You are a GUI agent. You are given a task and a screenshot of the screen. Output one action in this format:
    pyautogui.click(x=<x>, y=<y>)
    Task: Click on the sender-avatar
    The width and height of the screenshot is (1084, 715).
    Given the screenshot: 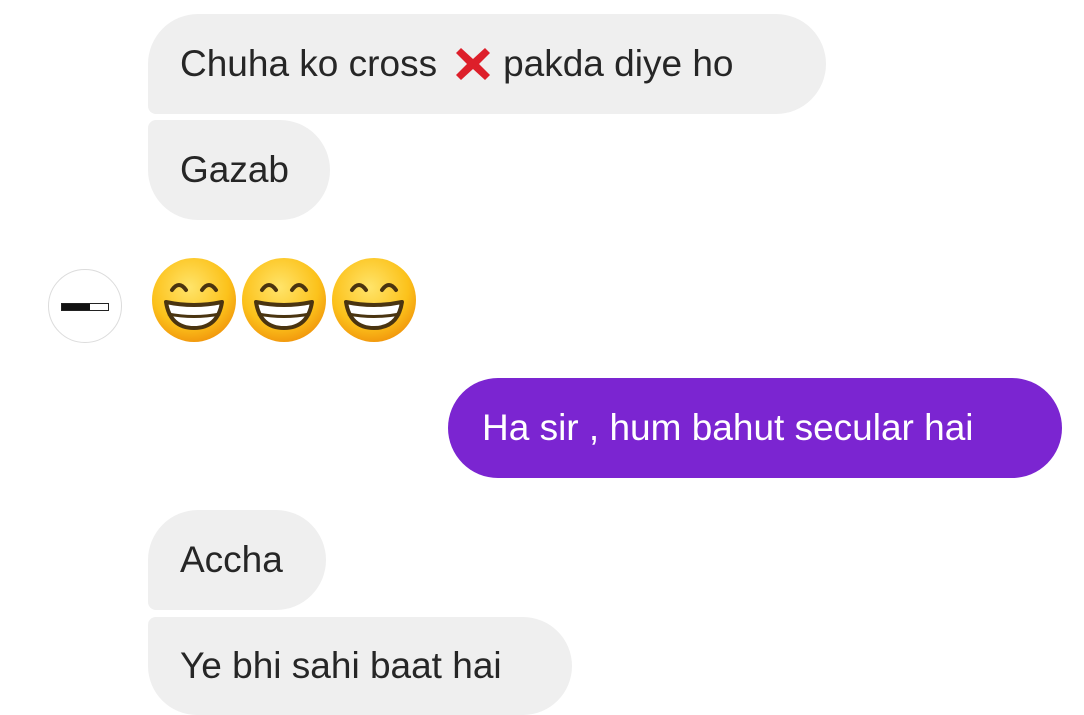 What is the action you would take?
    pyautogui.click(x=85, y=306)
    